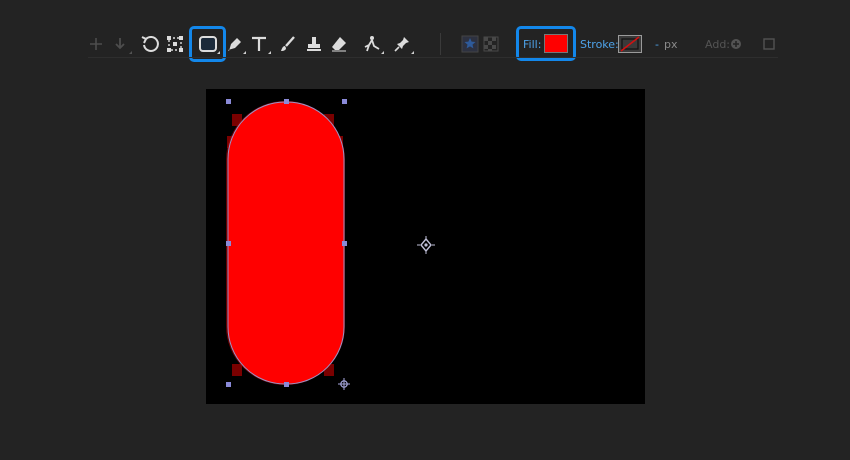 The image size is (850, 460). I want to click on add-property-icon, so click(736, 44).